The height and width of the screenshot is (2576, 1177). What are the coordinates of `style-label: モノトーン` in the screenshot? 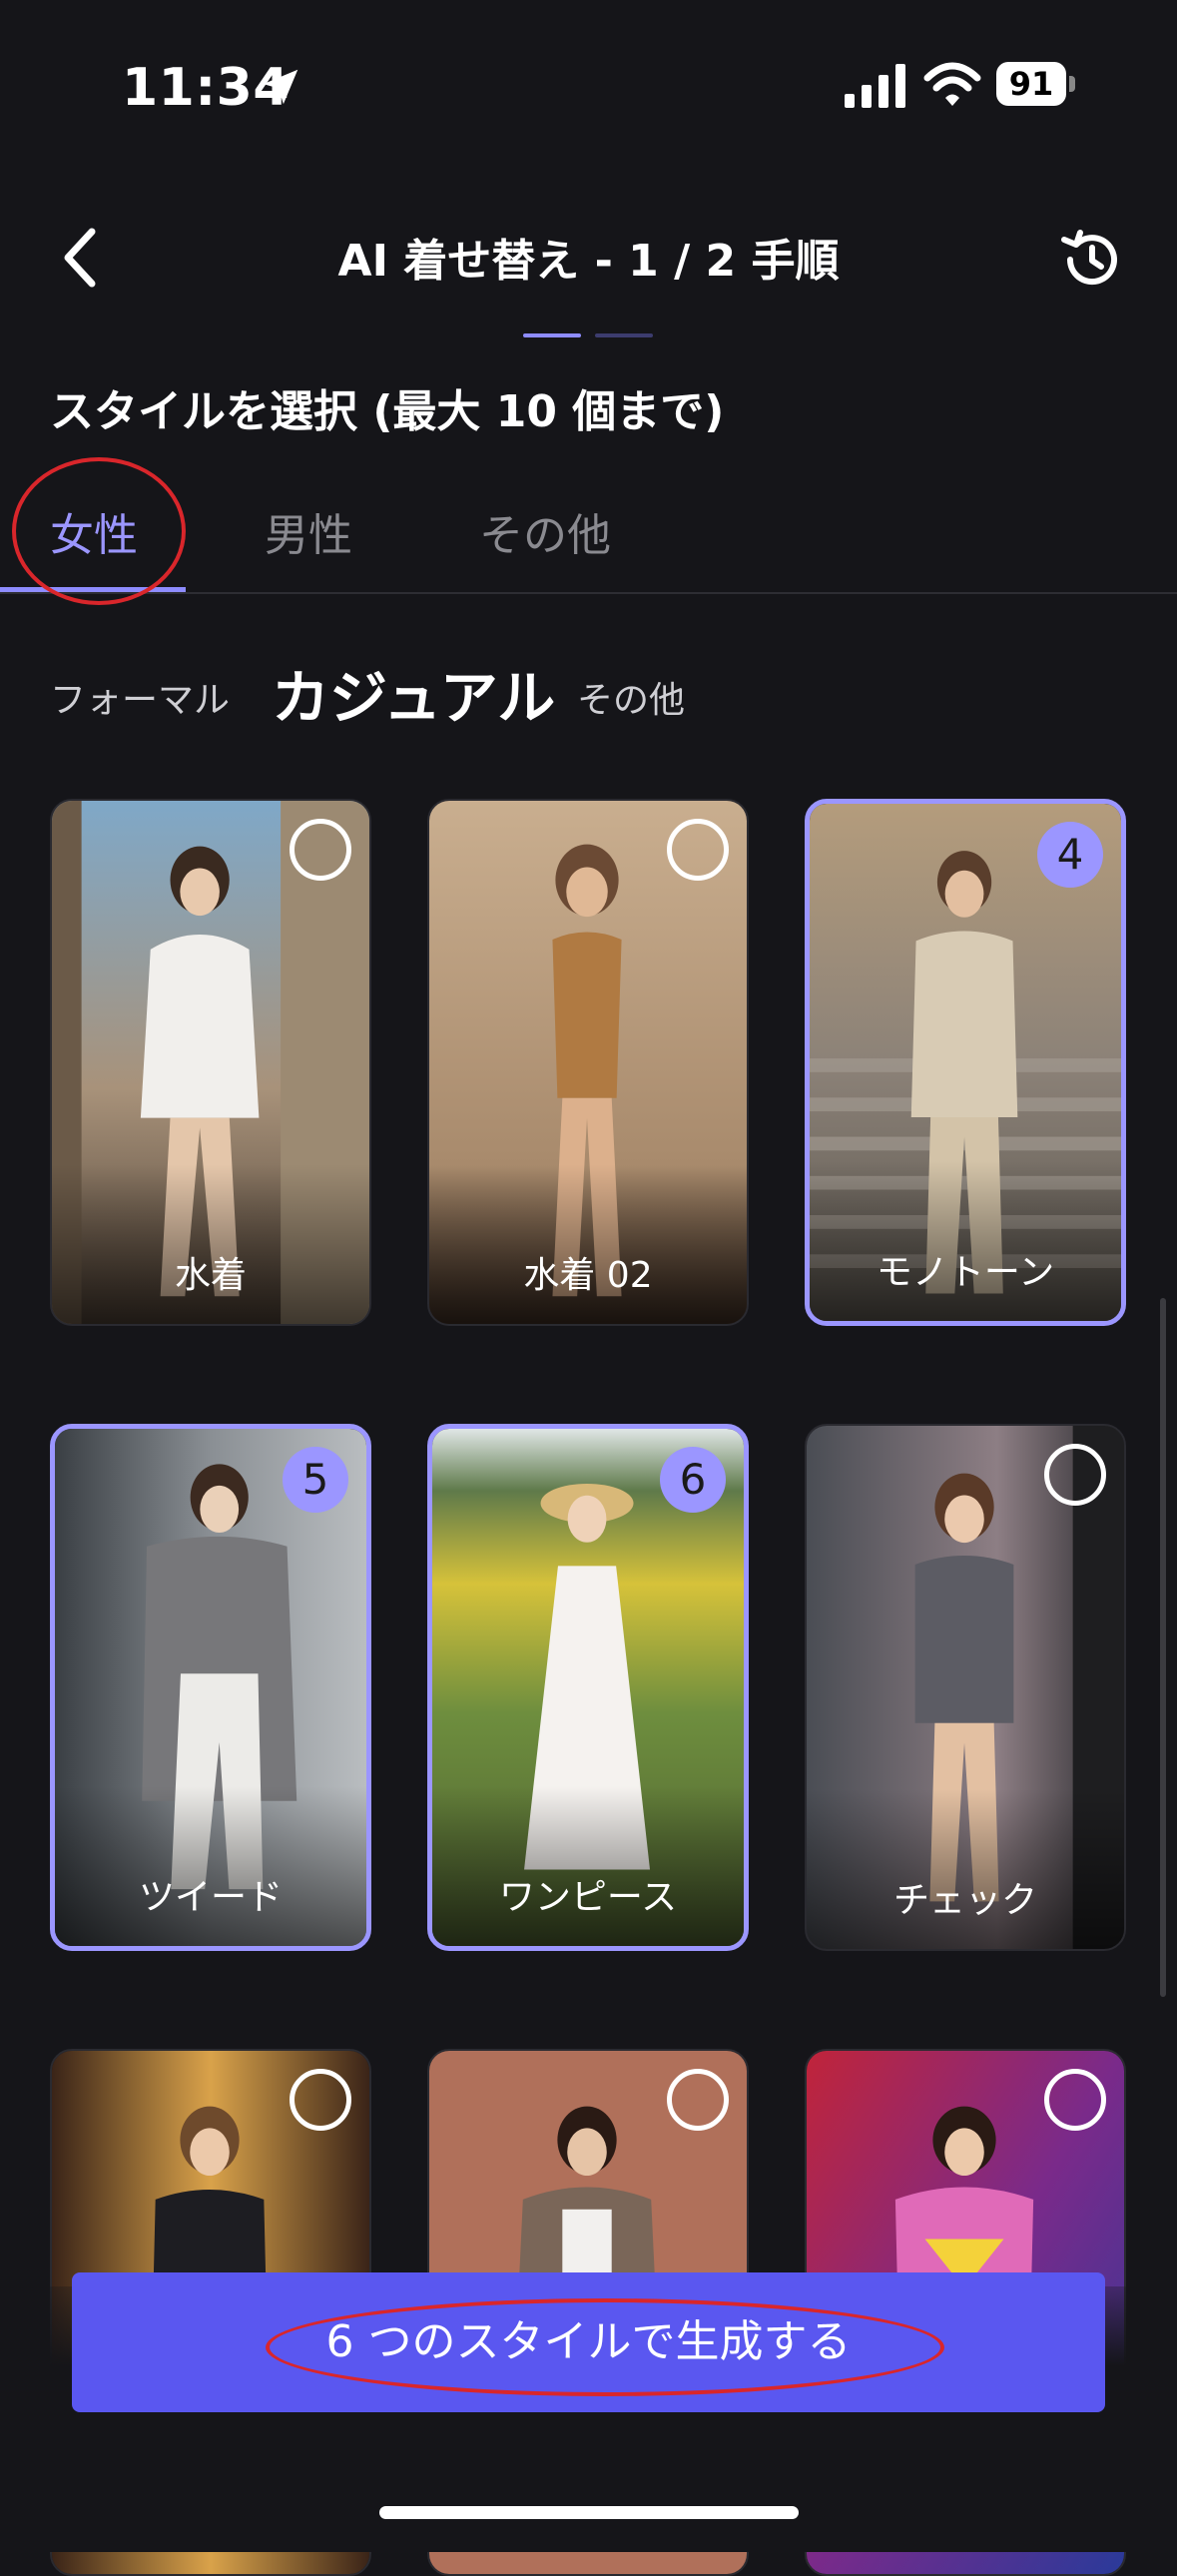 It's located at (966, 1273).